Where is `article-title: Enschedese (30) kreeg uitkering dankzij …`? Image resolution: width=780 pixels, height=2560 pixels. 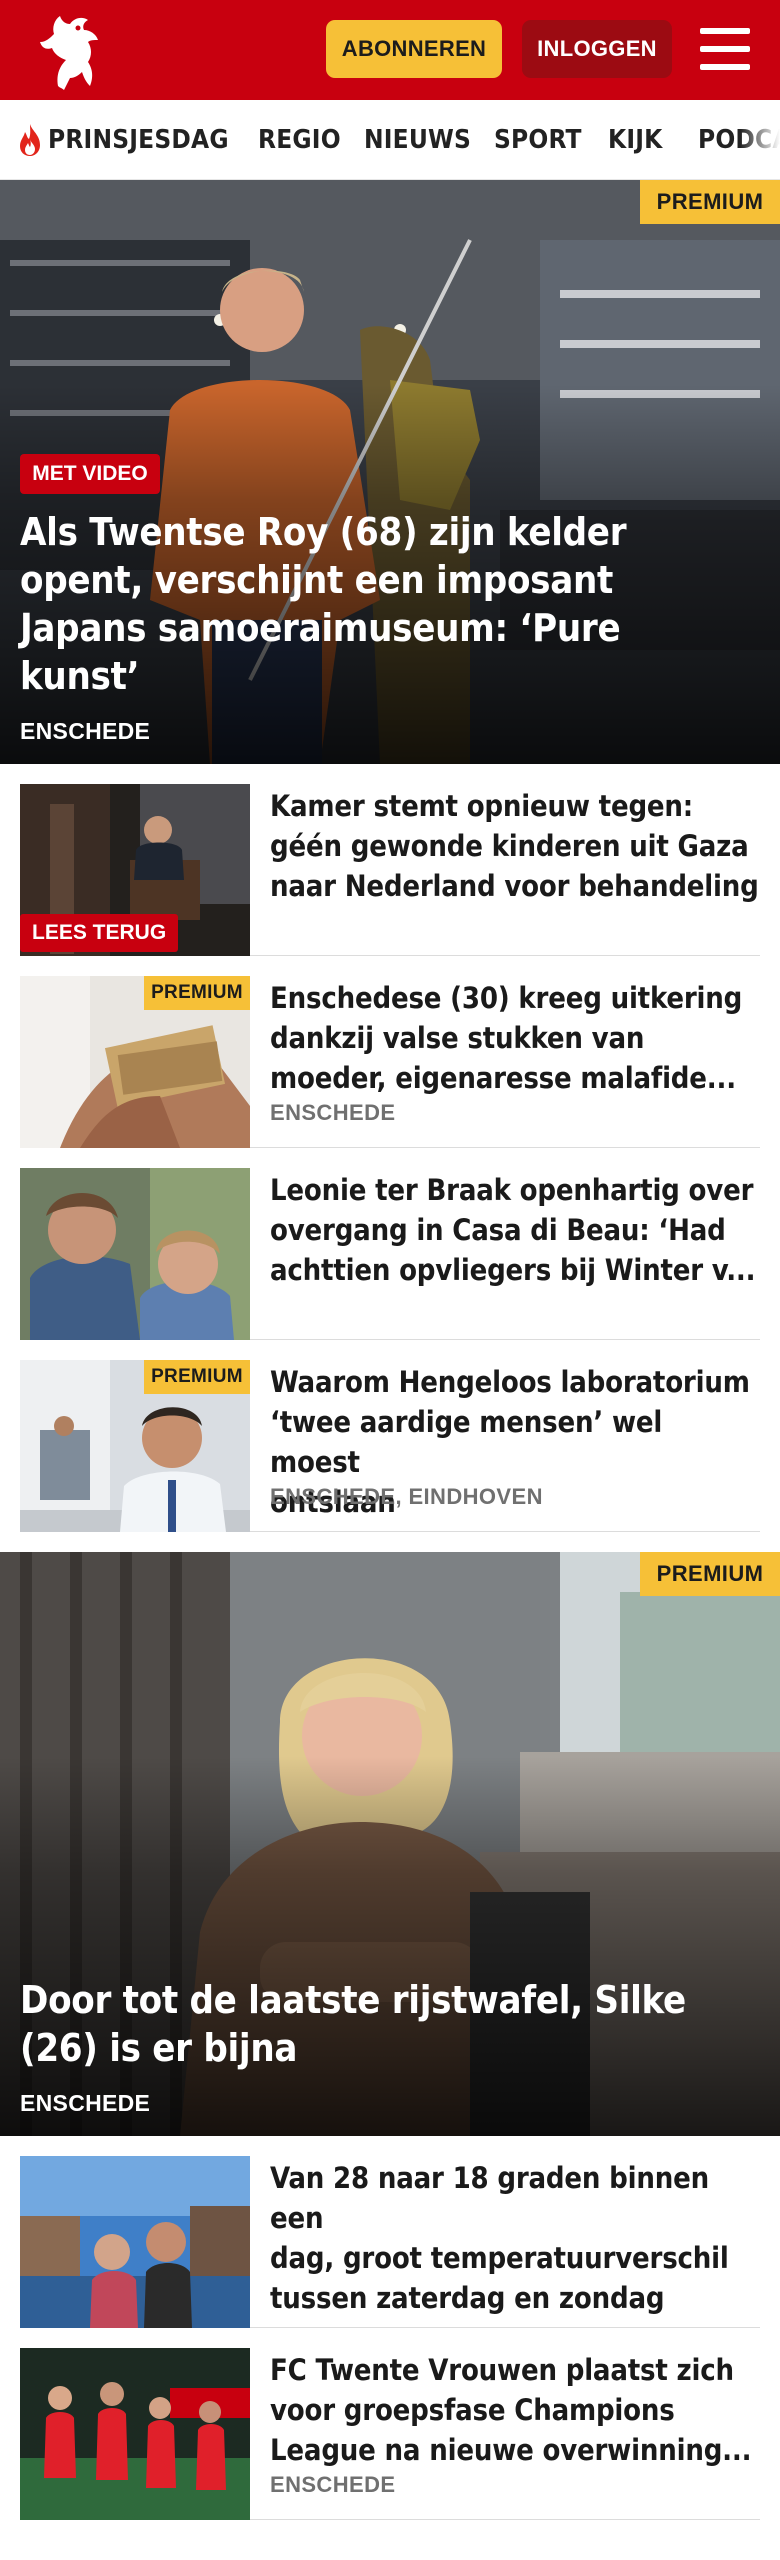 article-title: Enschedese (30) kreeg uitkering dankzij … is located at coordinates (515, 1038).